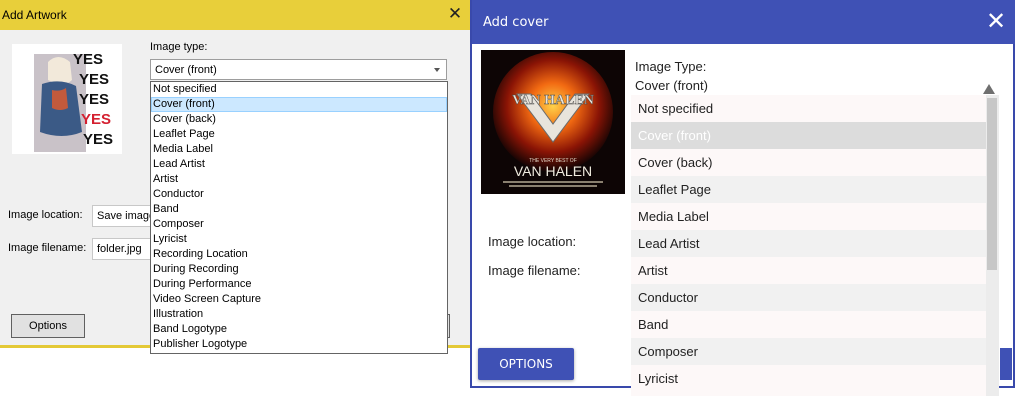 This screenshot has height=396, width=1015. What do you see at coordinates (671, 66) in the screenshot?
I see `image-type-label: Image Type:` at bounding box center [671, 66].